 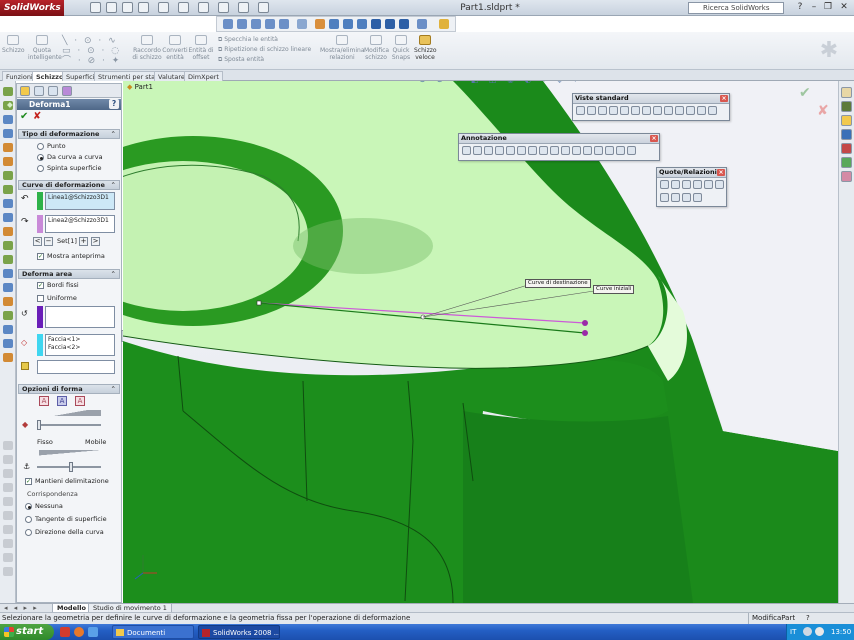 I want to click on save-icon, so click(x=127, y=7).